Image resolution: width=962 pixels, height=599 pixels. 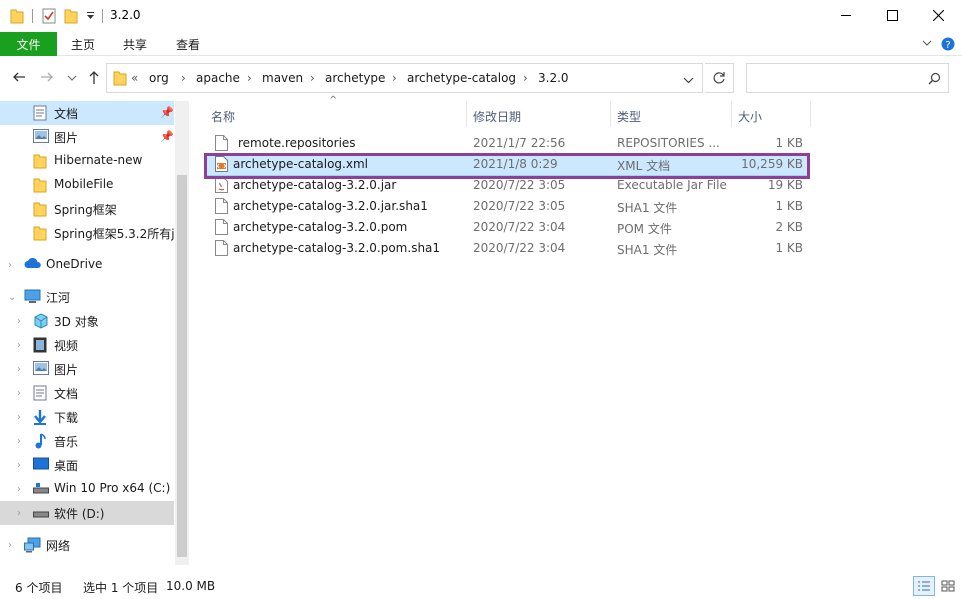 What do you see at coordinates (282, 78) in the screenshot?
I see `breadcrumb-maven: maven` at bounding box center [282, 78].